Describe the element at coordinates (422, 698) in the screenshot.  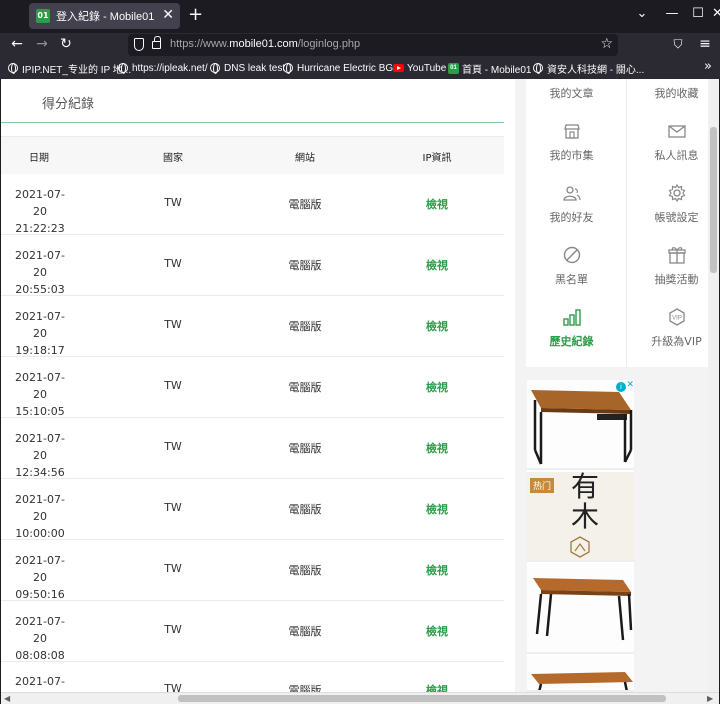
I see `horizontal-scroll-thumb` at that location.